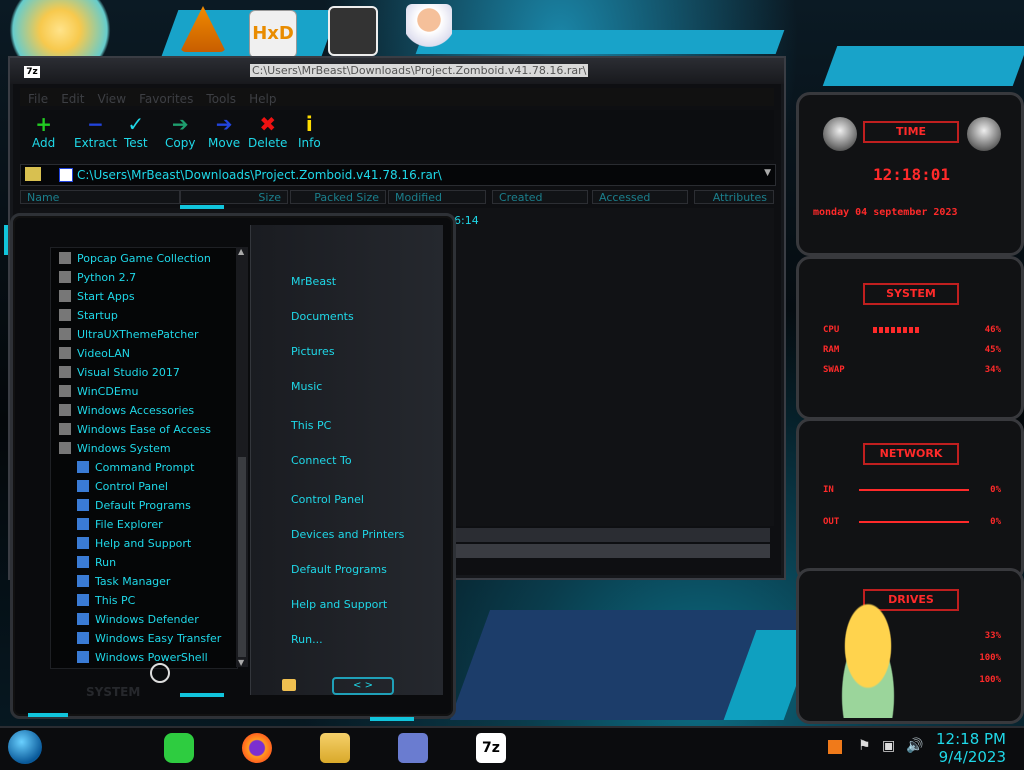  Describe the element at coordinates (224, 132) in the screenshot. I see `move-button: ➔ Move` at that location.